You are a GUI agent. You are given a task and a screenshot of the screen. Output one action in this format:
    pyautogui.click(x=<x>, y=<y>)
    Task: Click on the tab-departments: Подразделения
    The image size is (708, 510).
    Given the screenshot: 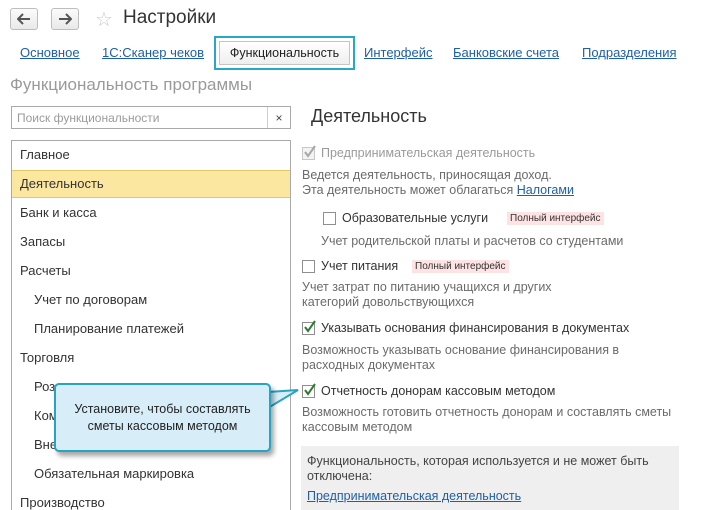 What is the action you would take?
    pyautogui.click(x=629, y=52)
    